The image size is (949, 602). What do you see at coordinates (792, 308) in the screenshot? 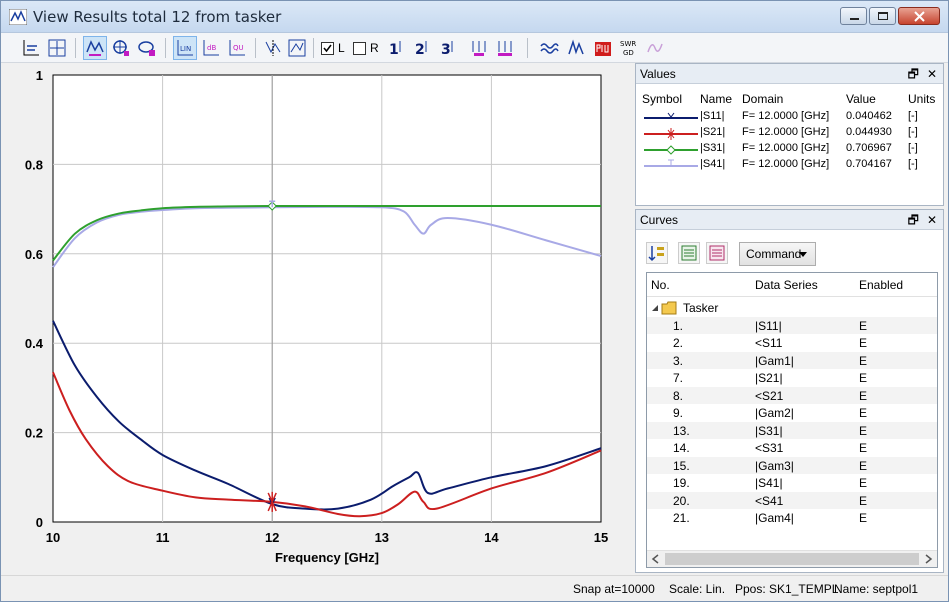
I see `tree-group: Tasker` at bounding box center [792, 308].